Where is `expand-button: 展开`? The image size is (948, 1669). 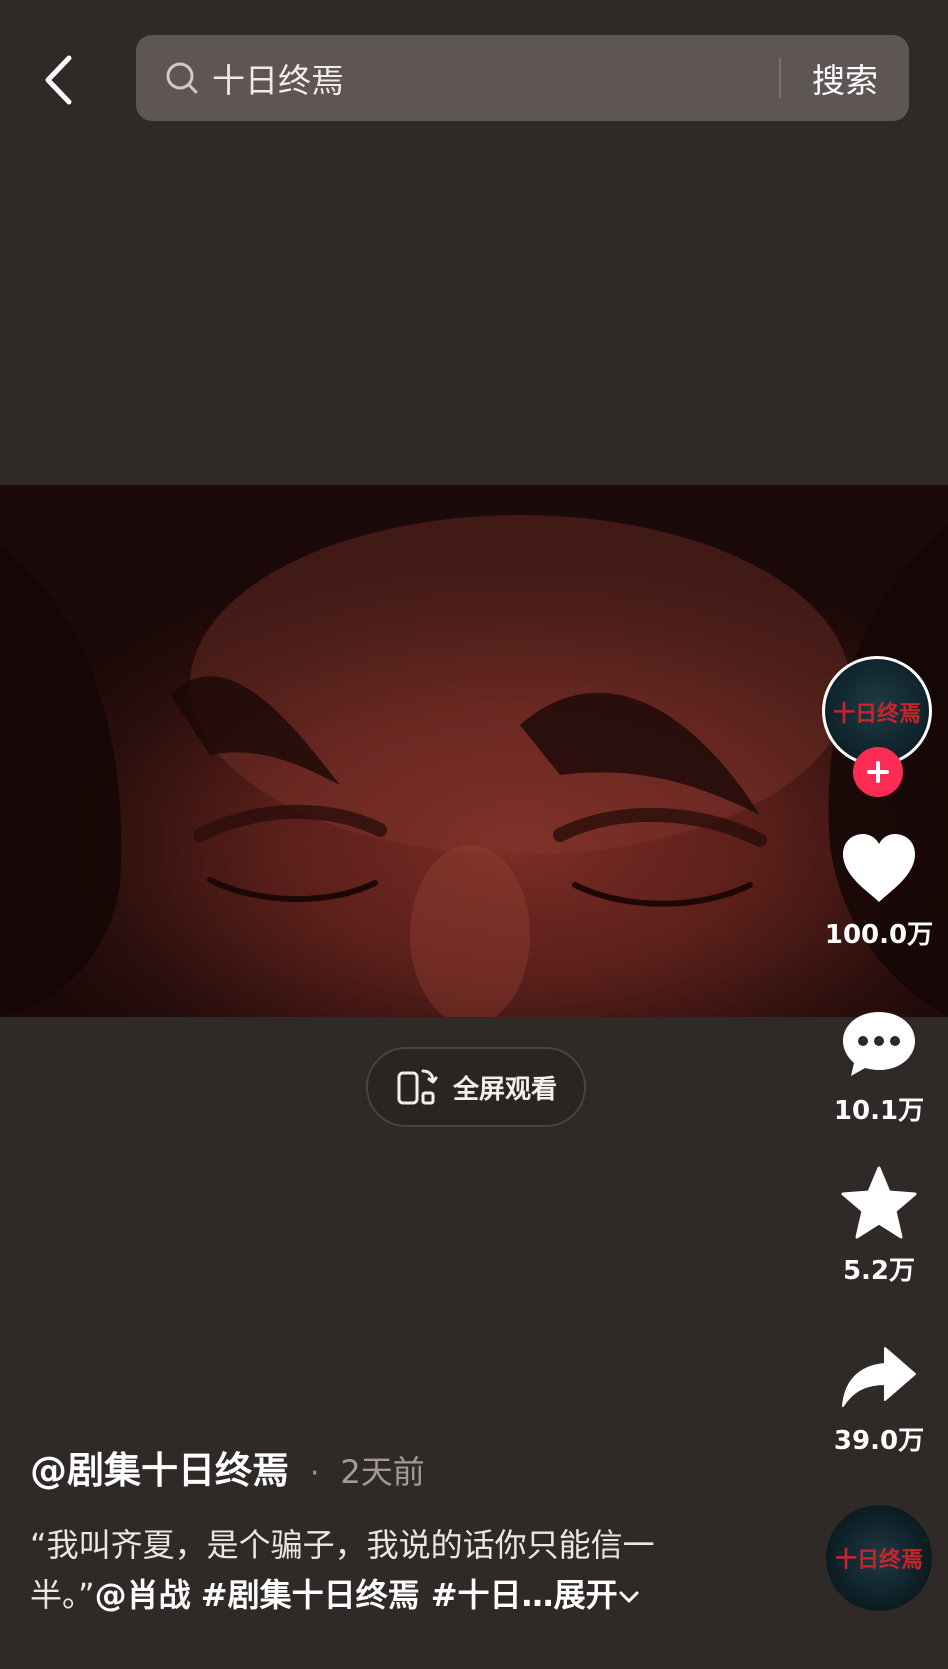 expand-button: 展开 is located at coordinates (597, 1595).